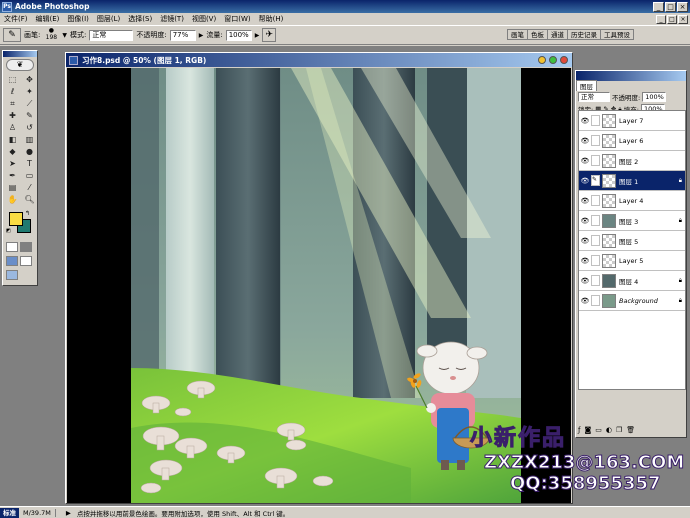  Describe the element at coordinates (20, 65) in the screenshot. I see `adobe-feather-icon: ❦` at that location.